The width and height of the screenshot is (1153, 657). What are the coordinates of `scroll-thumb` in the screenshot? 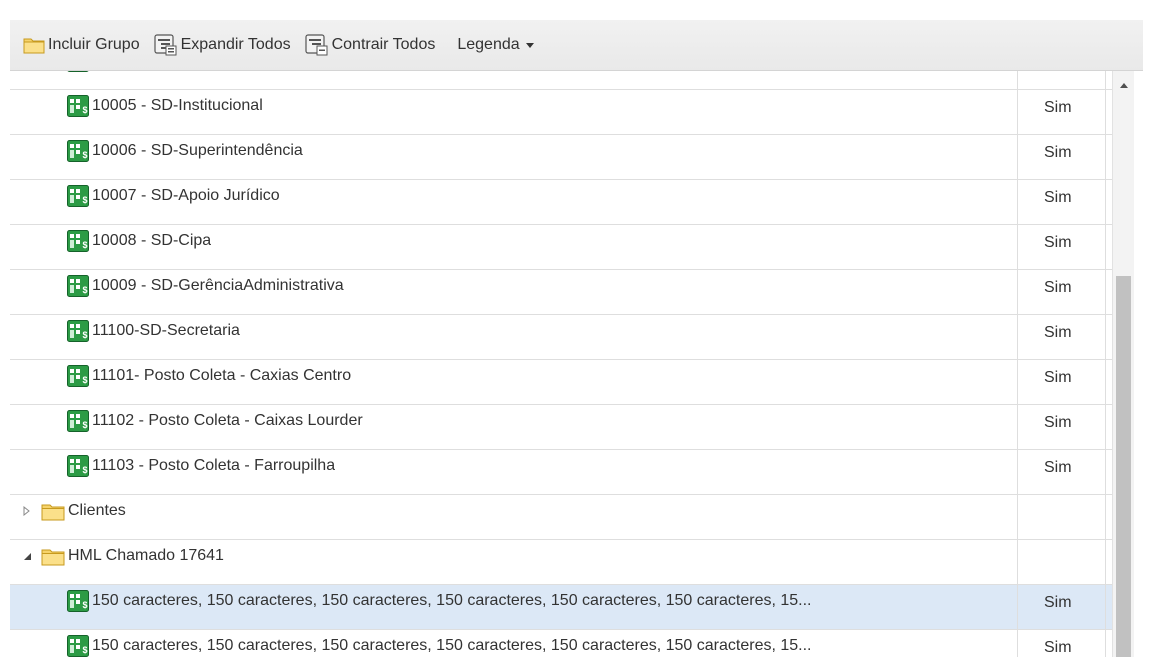 It's located at (1123, 466).